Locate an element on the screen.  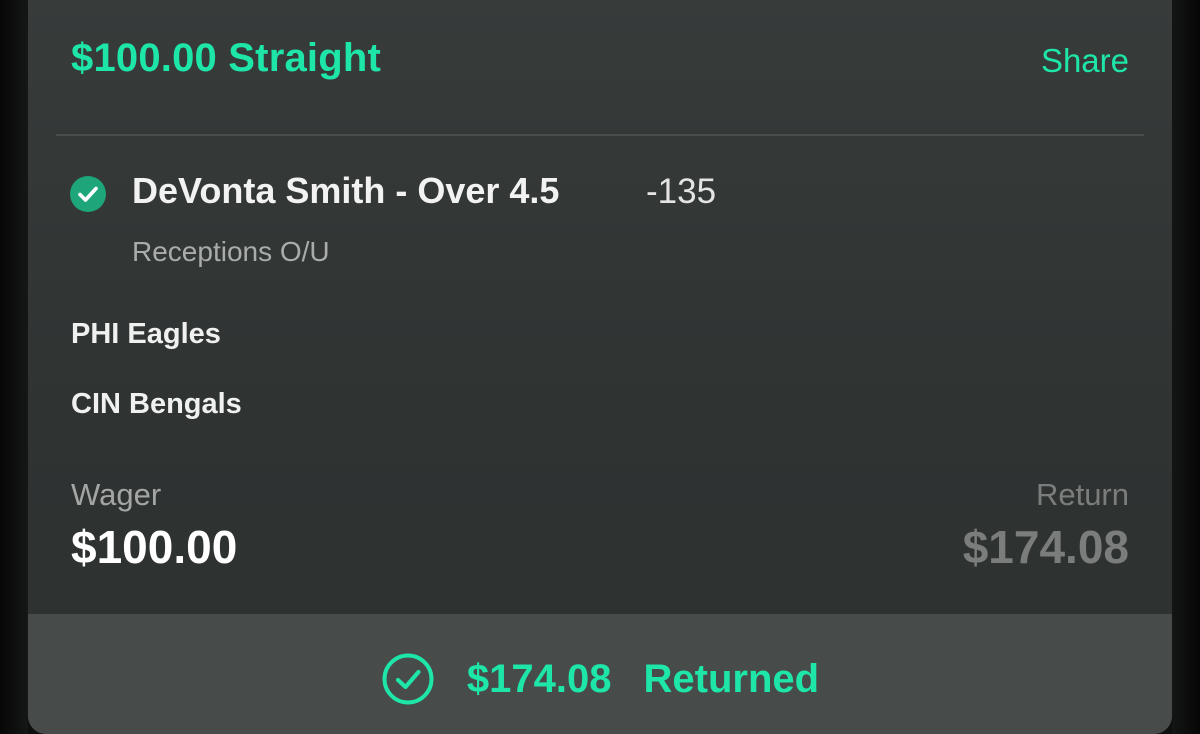
header-divider is located at coordinates (600, 135).